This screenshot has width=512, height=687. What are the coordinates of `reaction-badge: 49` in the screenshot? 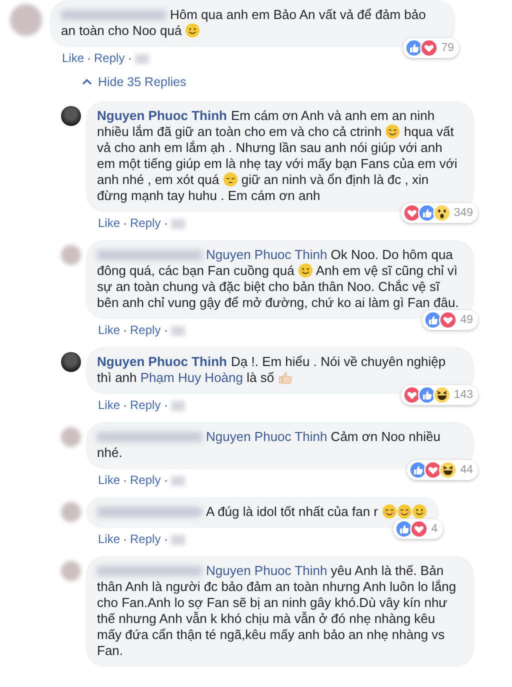 It's located at (450, 320).